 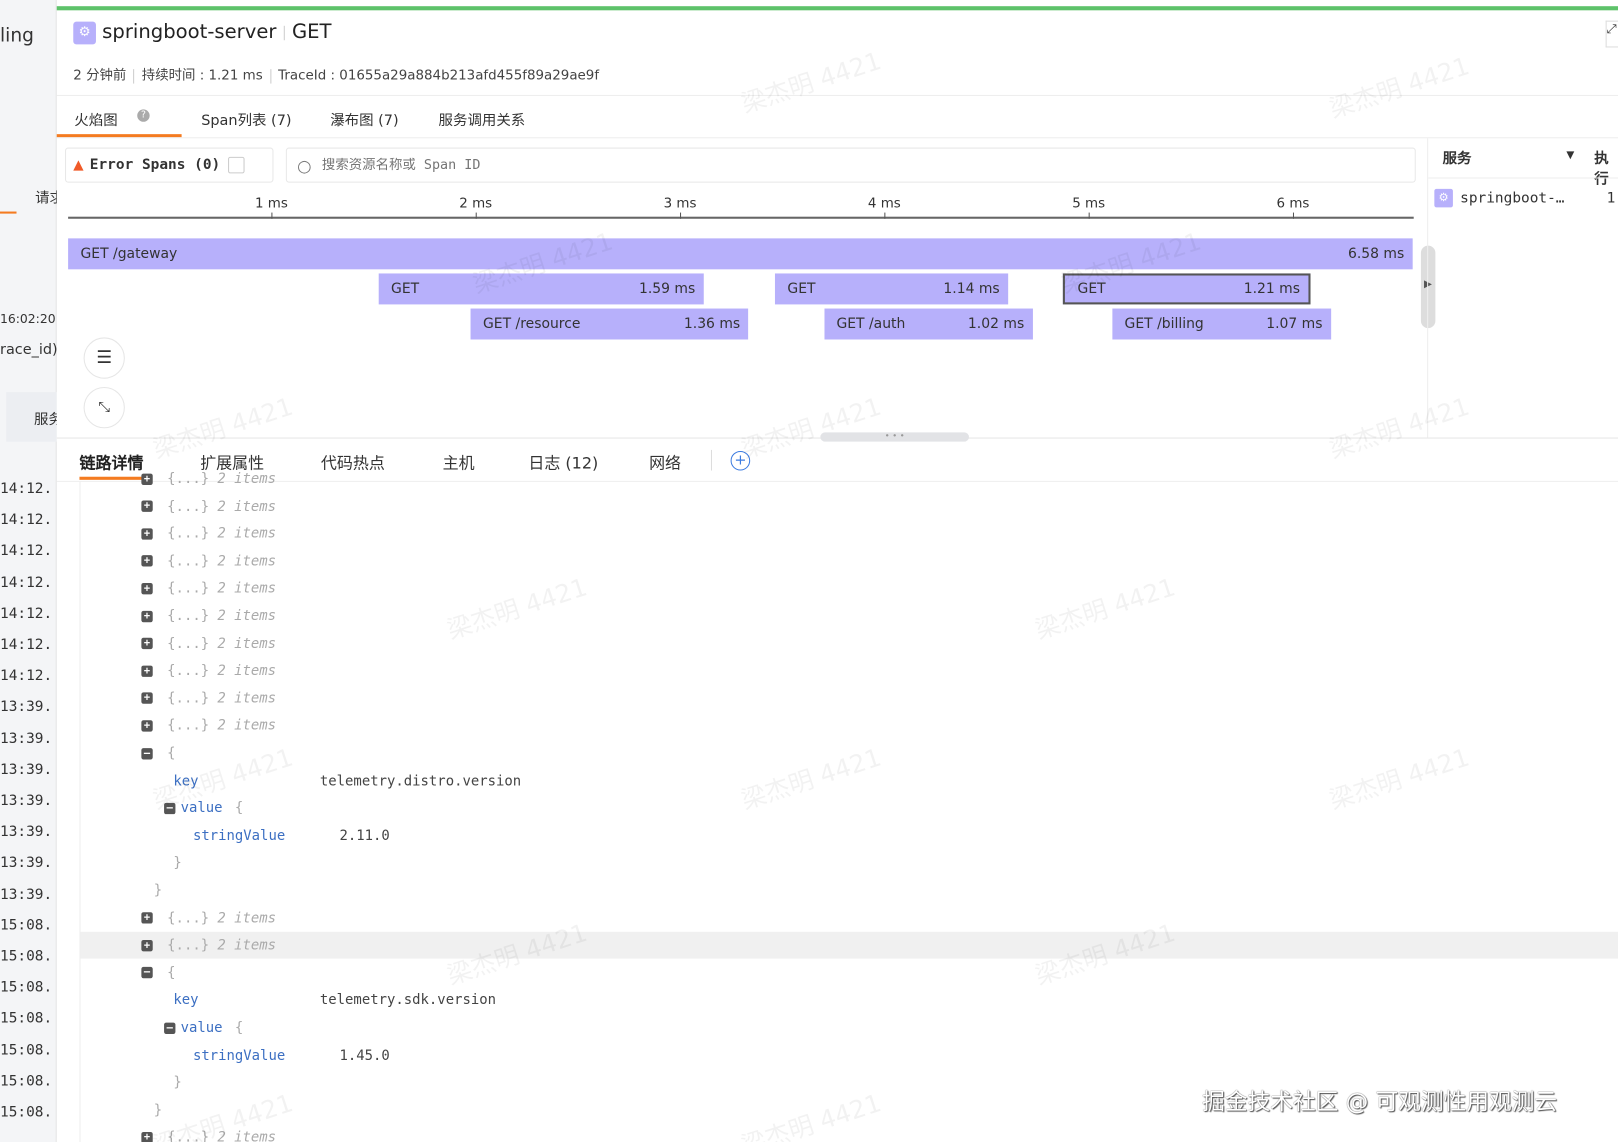 What do you see at coordinates (186, 1000) in the screenshot?
I see `tree-key: key` at bounding box center [186, 1000].